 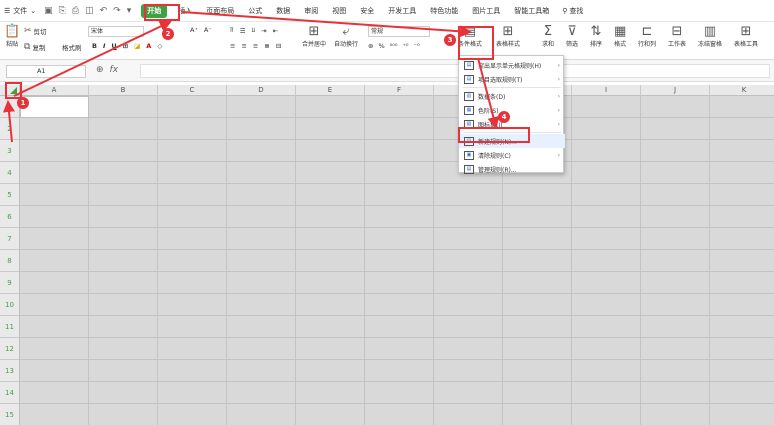 What do you see at coordinates (10, 173) in the screenshot?
I see `row-header: 4` at bounding box center [10, 173].